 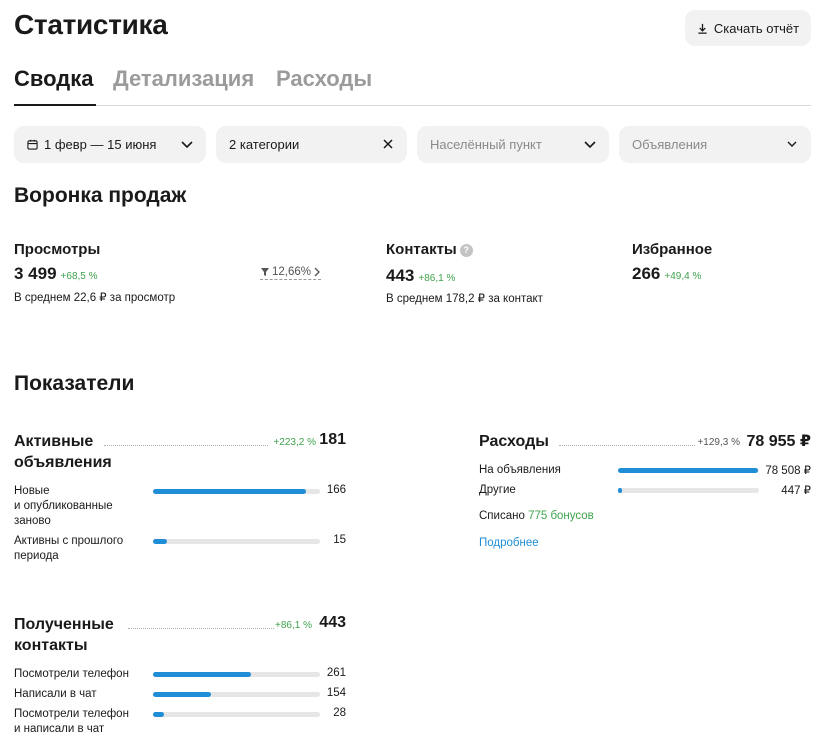 I want to click on tab-summary: Сводка, so click(x=53, y=79).